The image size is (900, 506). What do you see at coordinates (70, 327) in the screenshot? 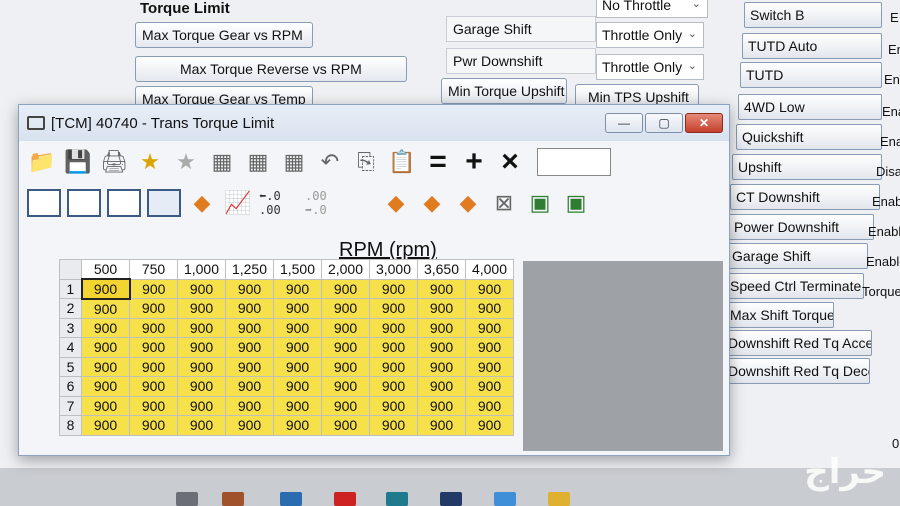
I see `row-header: 3` at bounding box center [70, 327].